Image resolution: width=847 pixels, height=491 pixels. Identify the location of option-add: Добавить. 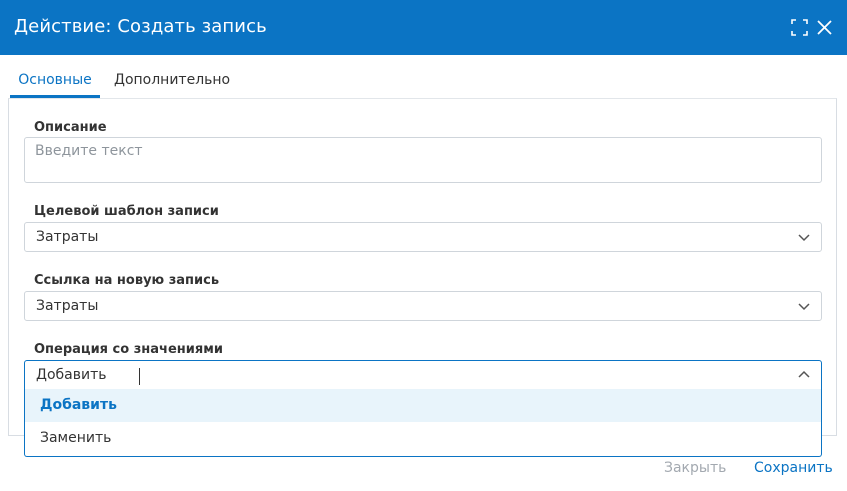
(423, 405).